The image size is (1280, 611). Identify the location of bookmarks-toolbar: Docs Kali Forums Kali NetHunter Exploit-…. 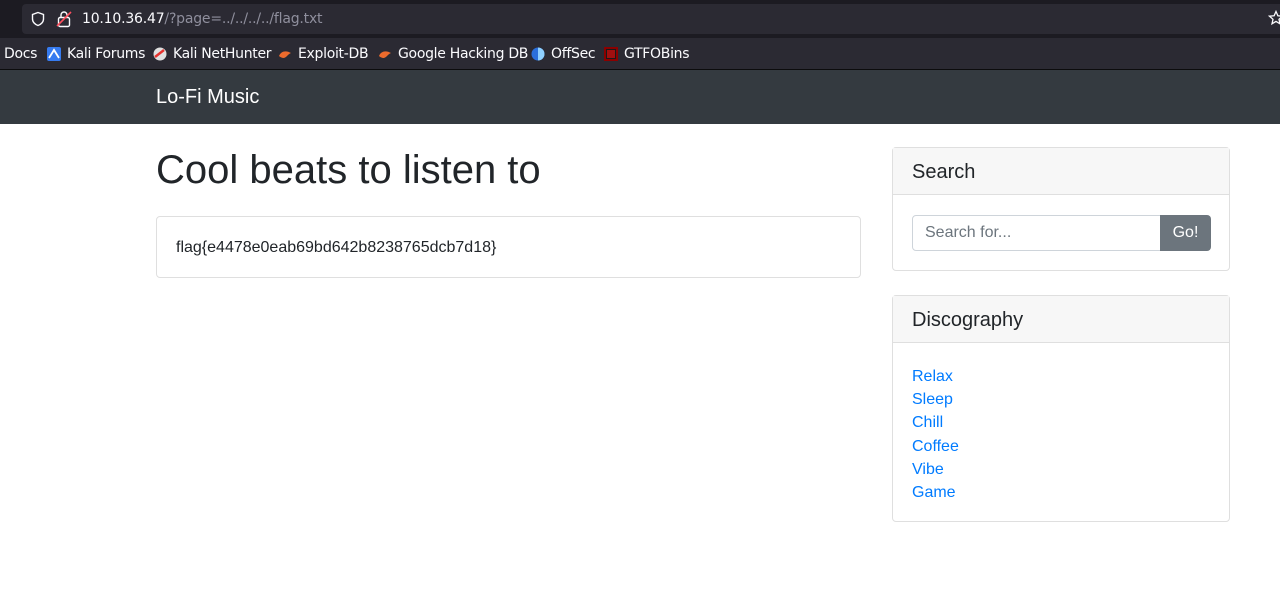
(640, 54).